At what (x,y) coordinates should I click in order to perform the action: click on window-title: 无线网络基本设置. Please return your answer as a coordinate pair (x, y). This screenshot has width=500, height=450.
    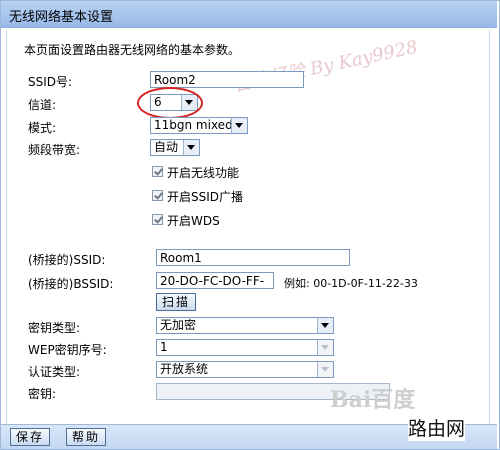
    Looking at the image, I should click on (61, 17).